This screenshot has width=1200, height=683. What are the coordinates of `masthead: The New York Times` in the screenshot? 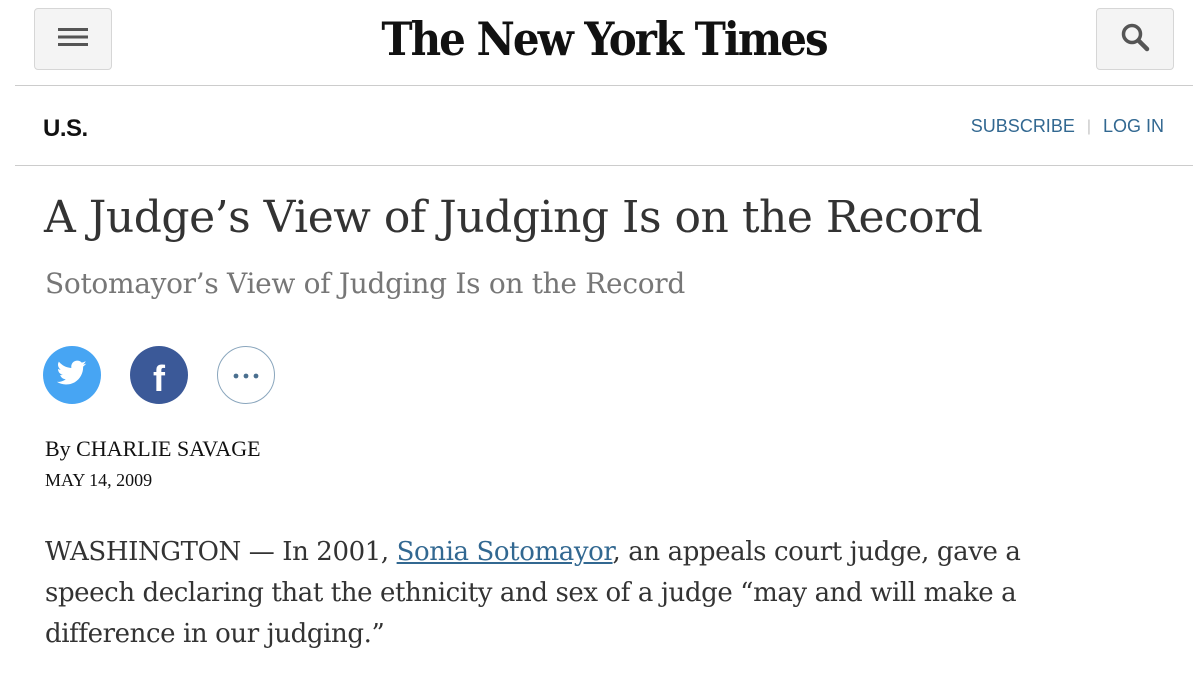 It's located at (604, 43).